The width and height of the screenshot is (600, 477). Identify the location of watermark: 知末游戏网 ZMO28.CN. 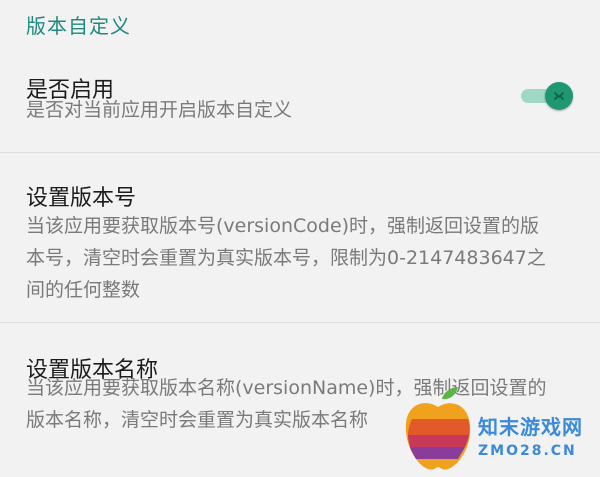
(498, 430).